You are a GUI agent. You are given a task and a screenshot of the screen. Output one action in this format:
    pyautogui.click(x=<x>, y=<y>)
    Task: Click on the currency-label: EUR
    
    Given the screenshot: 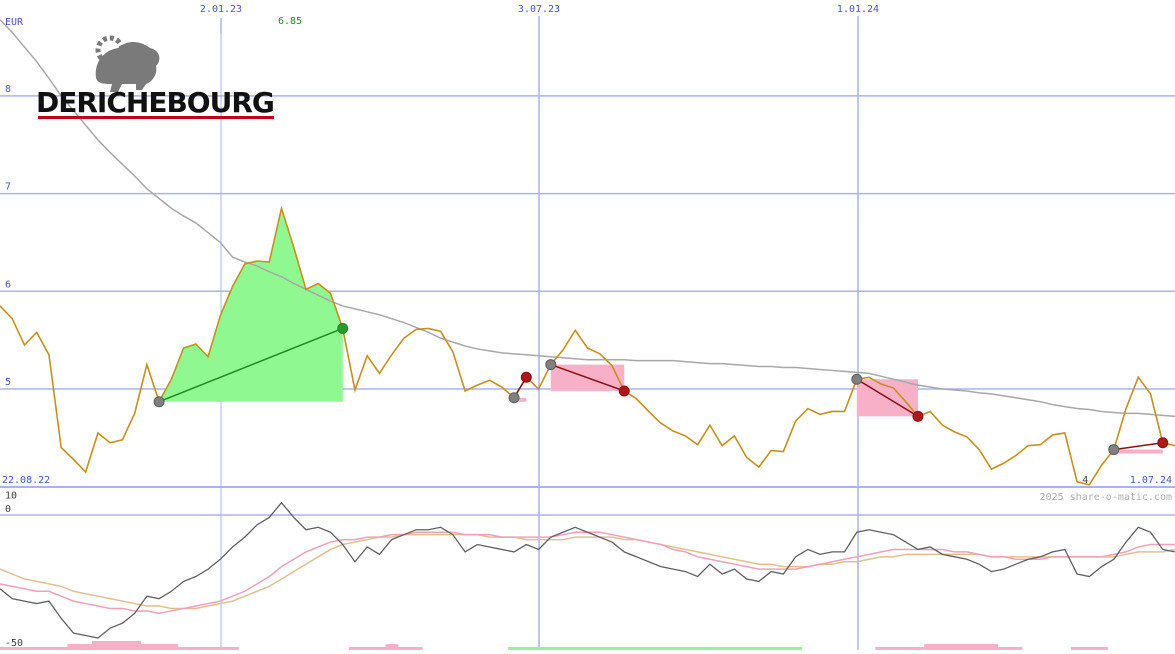 What is the action you would take?
    pyautogui.click(x=14, y=22)
    